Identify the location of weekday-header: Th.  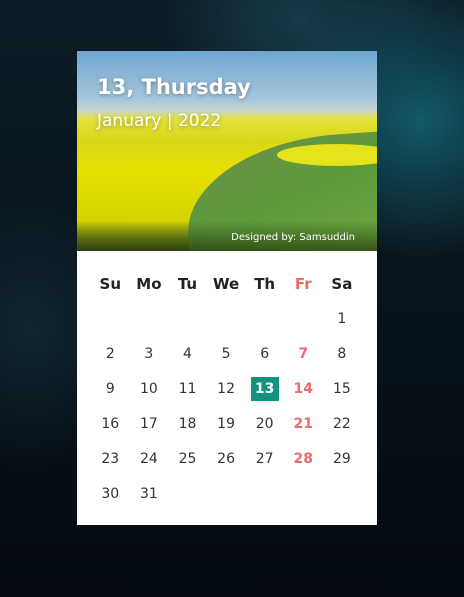
(265, 283).